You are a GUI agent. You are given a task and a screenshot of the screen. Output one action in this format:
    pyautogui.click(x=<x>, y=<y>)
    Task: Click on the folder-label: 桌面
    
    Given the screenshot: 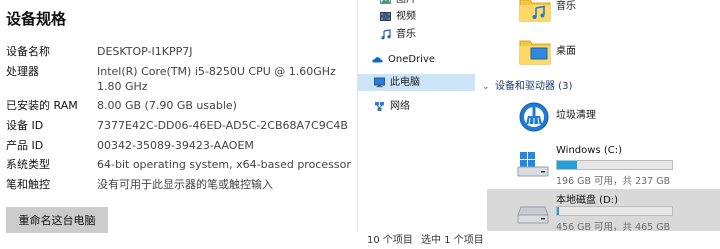 What is the action you would take?
    pyautogui.click(x=566, y=51)
    